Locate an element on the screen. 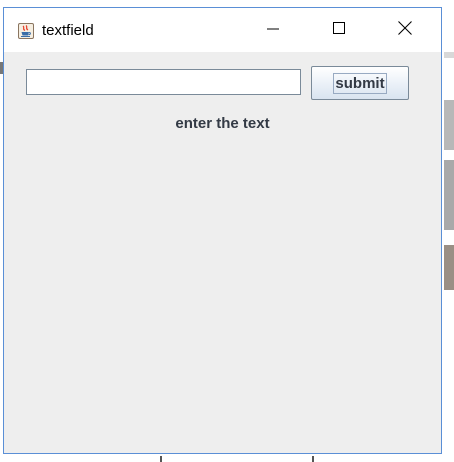 Image resolution: width=454 pixels, height=462 pixels. maximize-icon is located at coordinates (339, 30).